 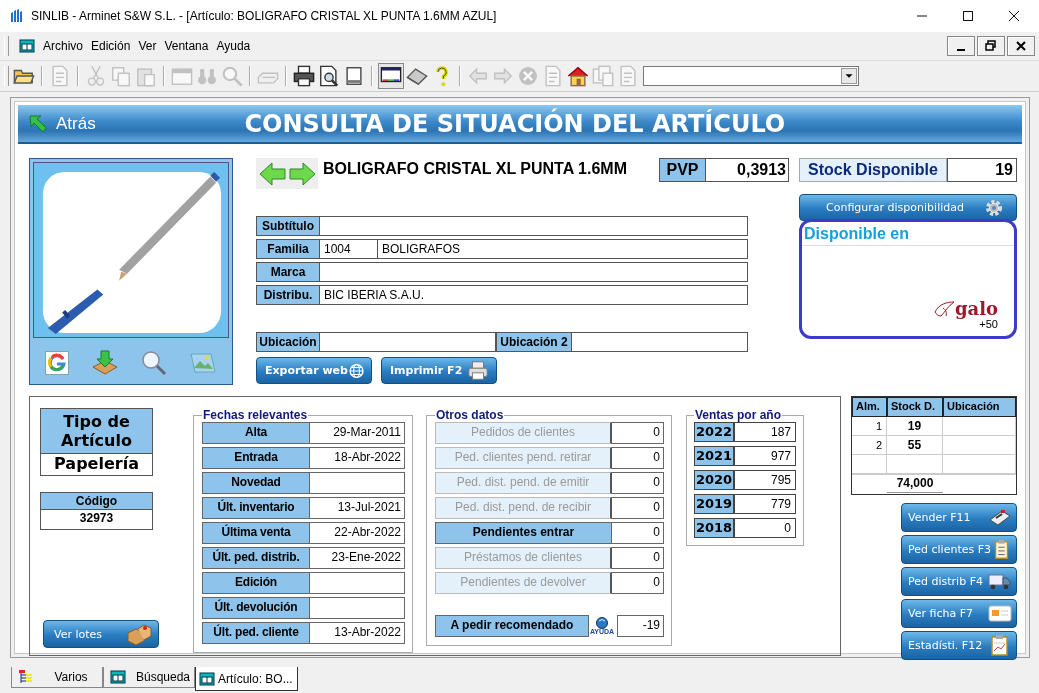 What do you see at coordinates (101, 634) in the screenshot?
I see `lots-button: Ver lotes` at bounding box center [101, 634].